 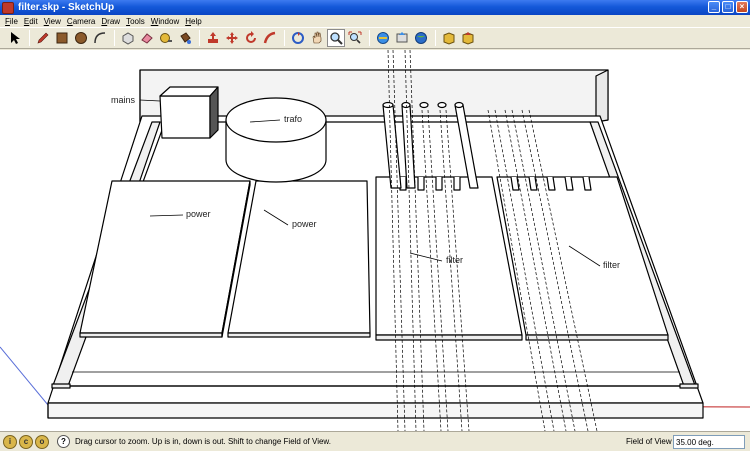 What do you see at coordinates (198, 214) in the screenshot?
I see `label-power-left: power` at bounding box center [198, 214].